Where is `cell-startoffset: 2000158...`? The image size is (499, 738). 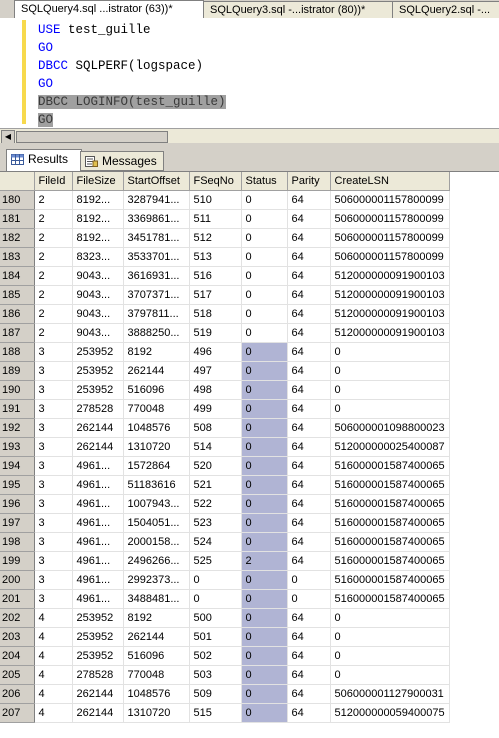 cell-startoffset: 2000158... is located at coordinates (156, 542).